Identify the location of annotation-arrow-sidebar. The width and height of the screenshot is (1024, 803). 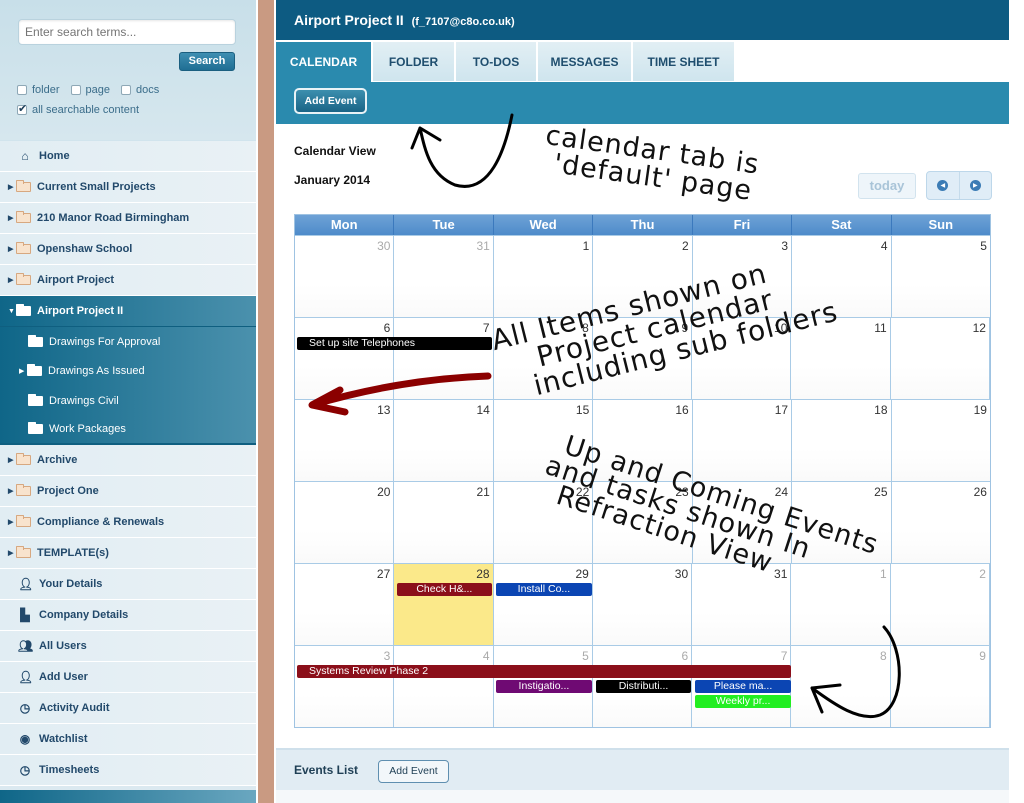
(400, 394).